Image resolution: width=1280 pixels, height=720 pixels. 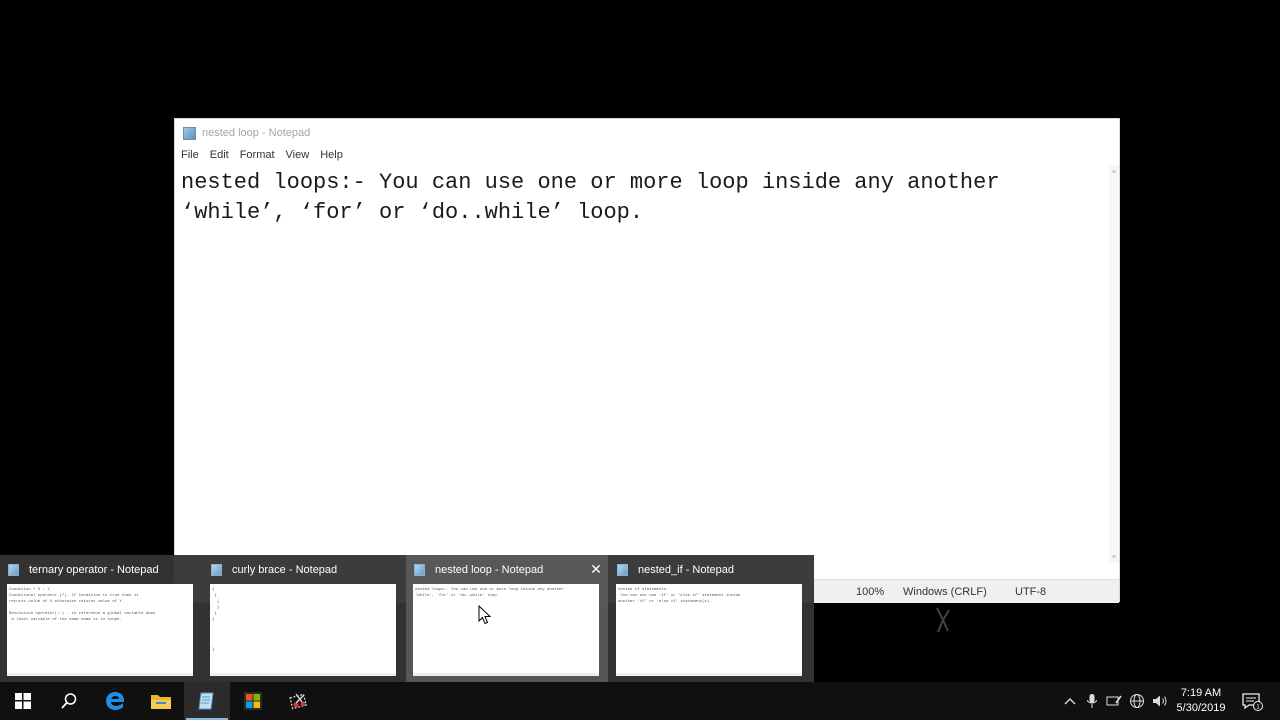 What do you see at coordinates (335, 156) in the screenshot?
I see `menu-help: Help` at bounding box center [335, 156].